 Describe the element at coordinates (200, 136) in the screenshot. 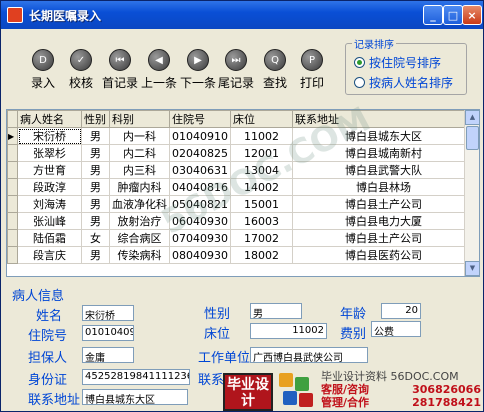

I see `cell-admission: 01040910` at that location.